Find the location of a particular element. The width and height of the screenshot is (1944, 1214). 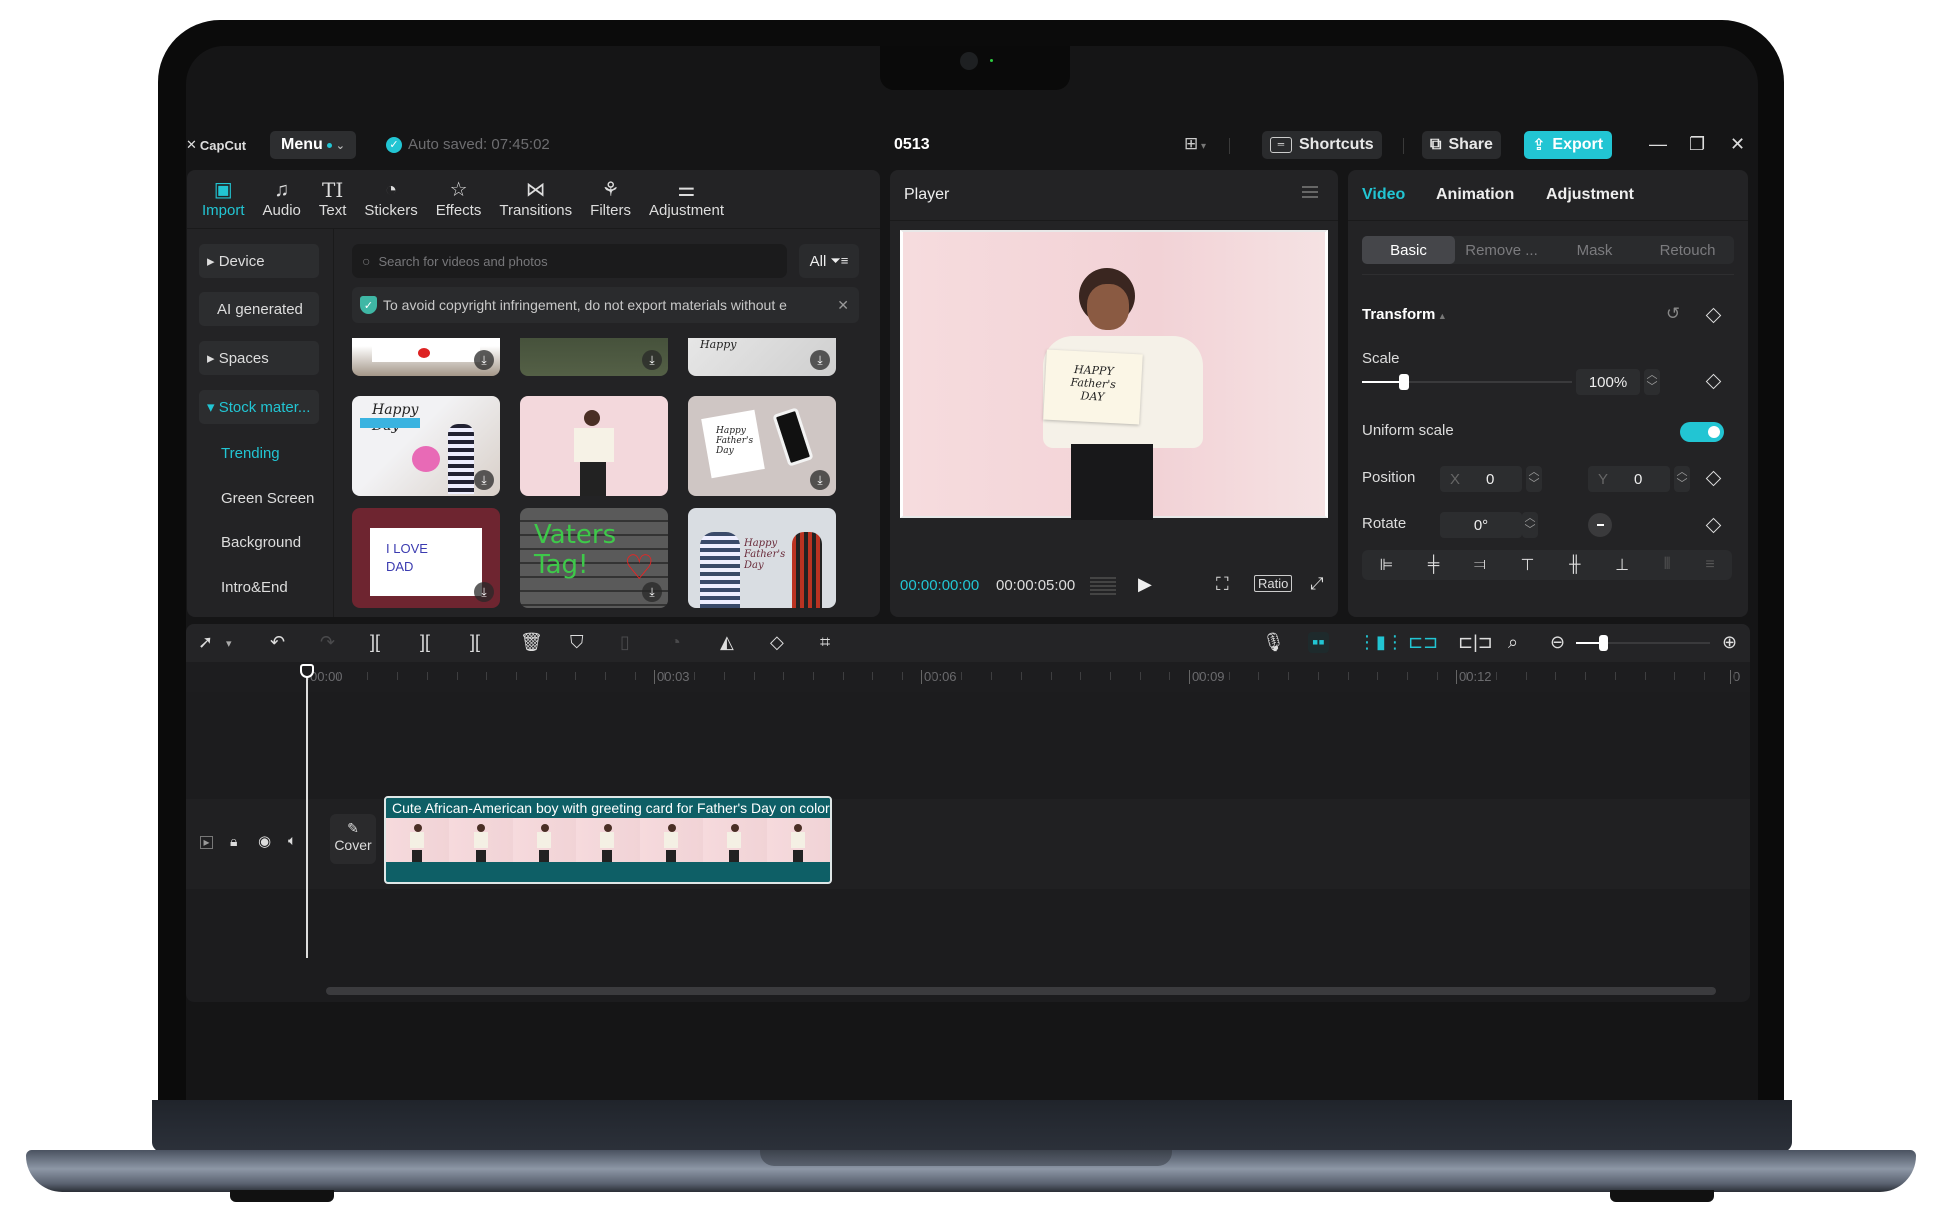

scale-slider-handle is located at coordinates (1404, 382).